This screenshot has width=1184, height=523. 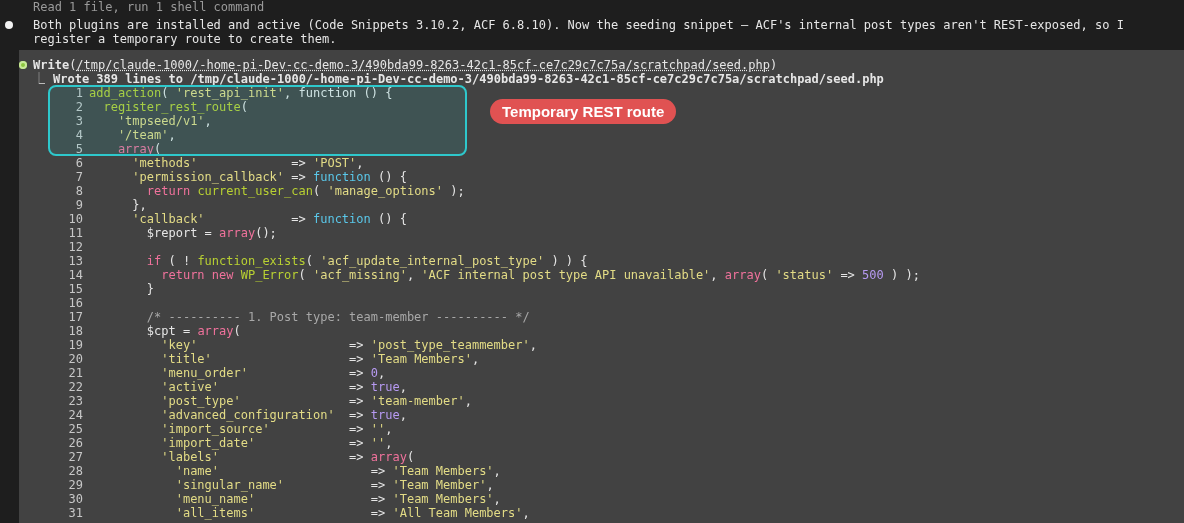 What do you see at coordinates (276, 443) in the screenshot?
I see `code-line: 'import_date' => '',` at bounding box center [276, 443].